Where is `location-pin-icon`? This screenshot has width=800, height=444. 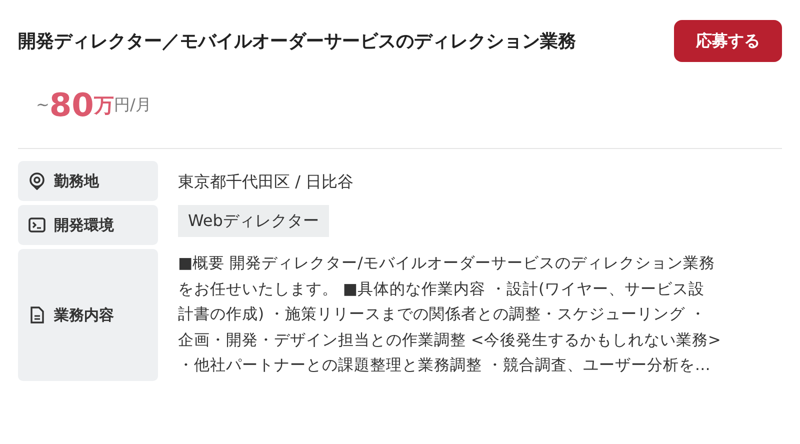 location-pin-icon is located at coordinates (37, 181).